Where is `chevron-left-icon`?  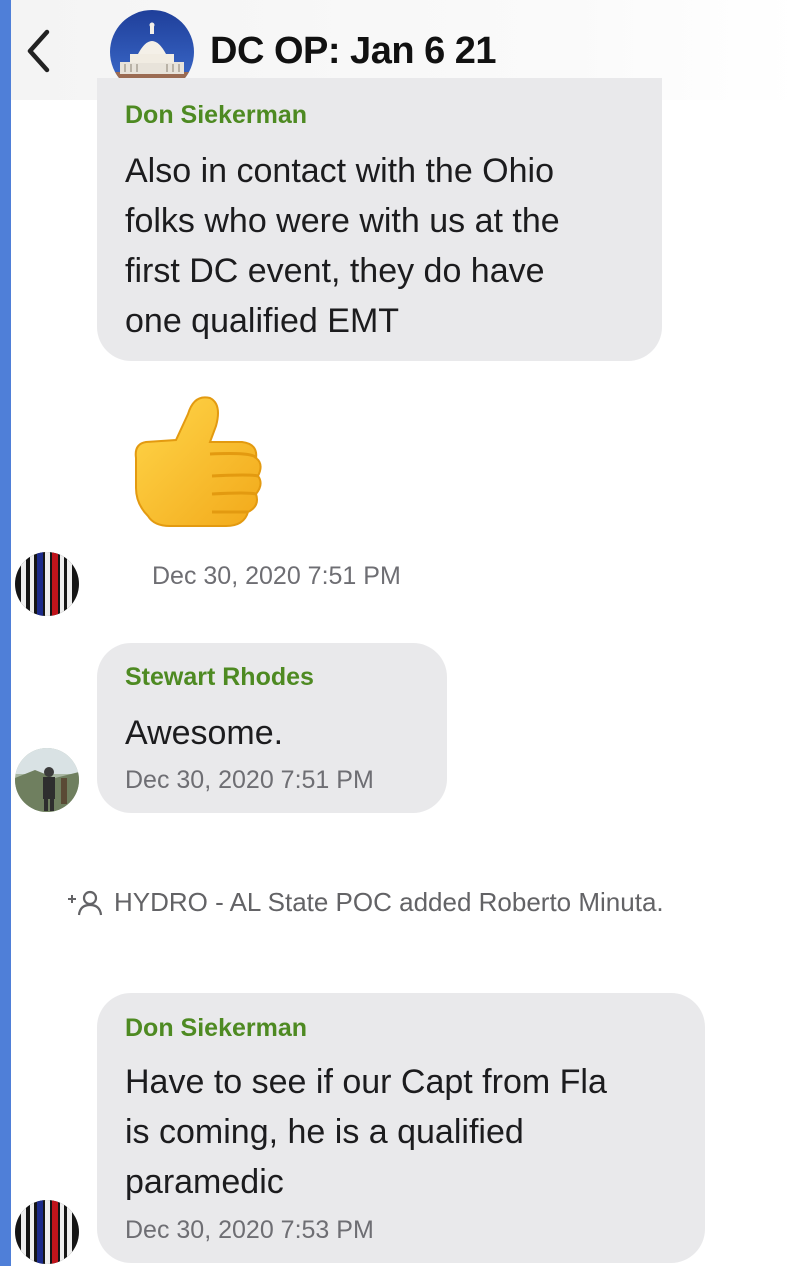
chevron-left-icon is located at coordinates (38, 51).